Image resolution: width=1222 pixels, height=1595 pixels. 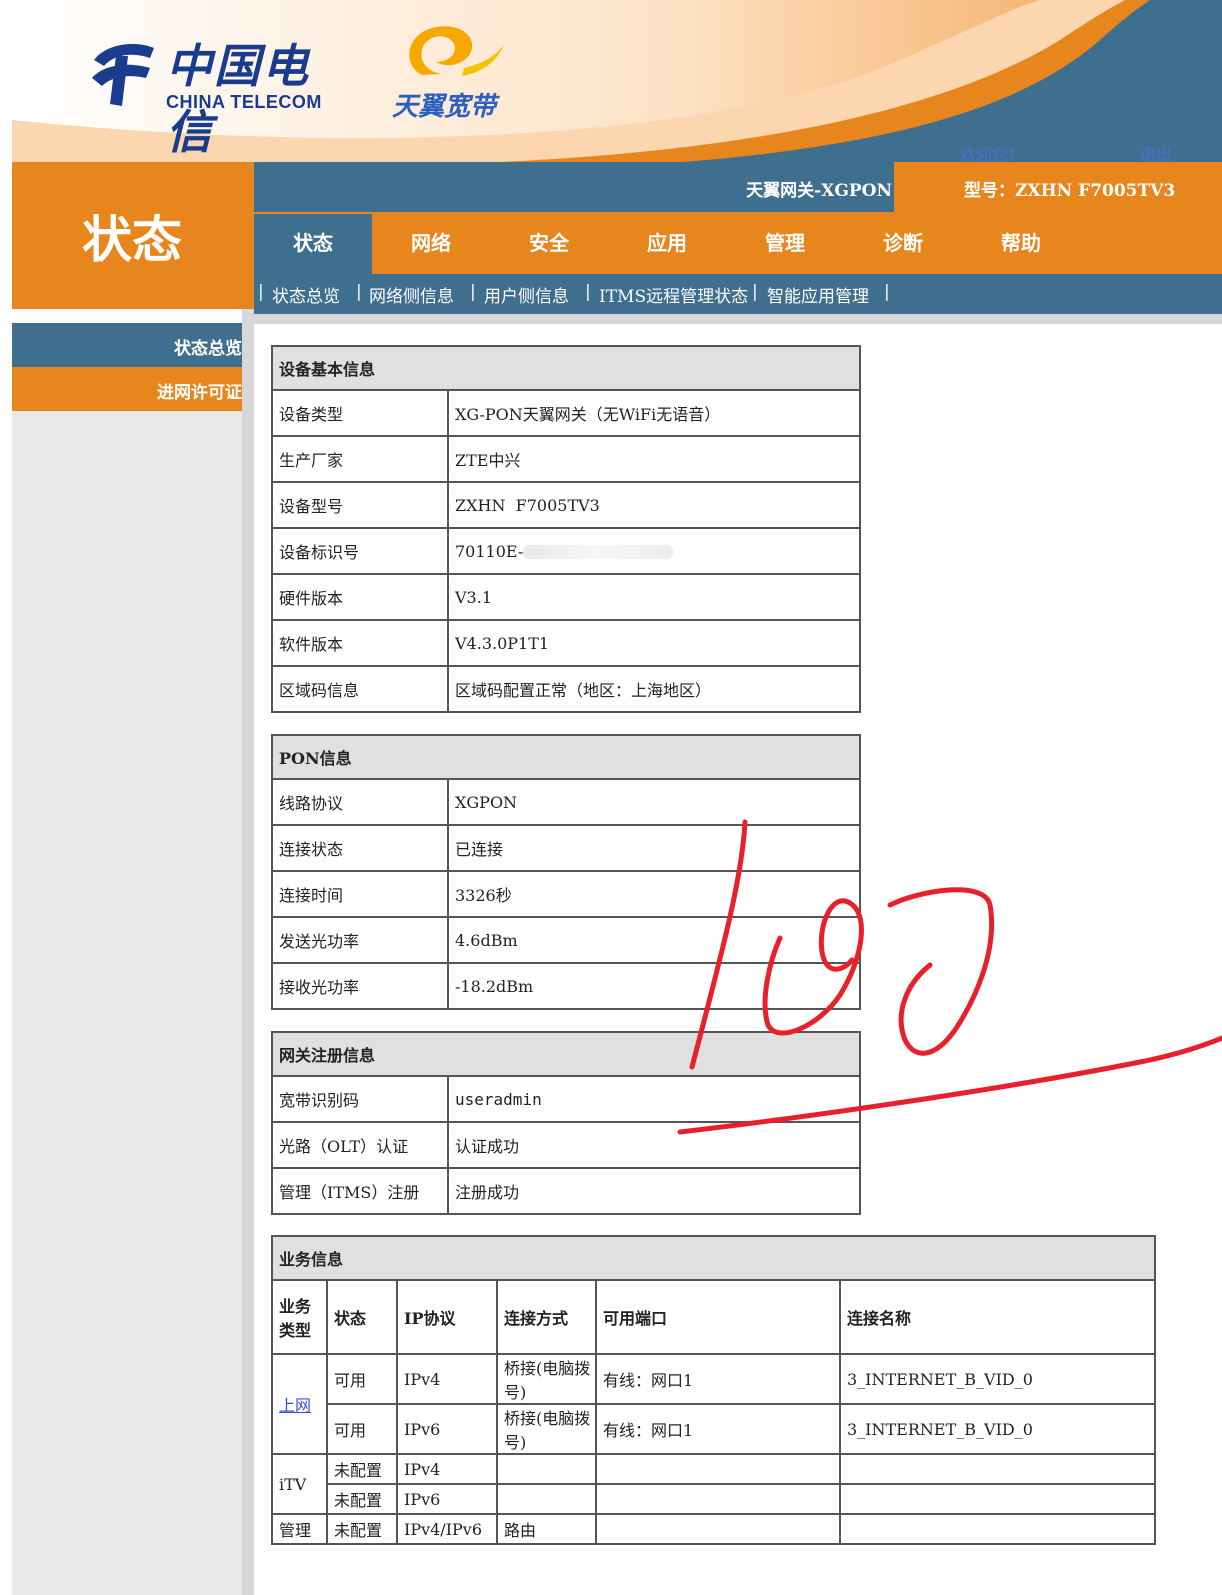 What do you see at coordinates (248, 952) in the screenshot?
I see `sidebar-divider` at bounding box center [248, 952].